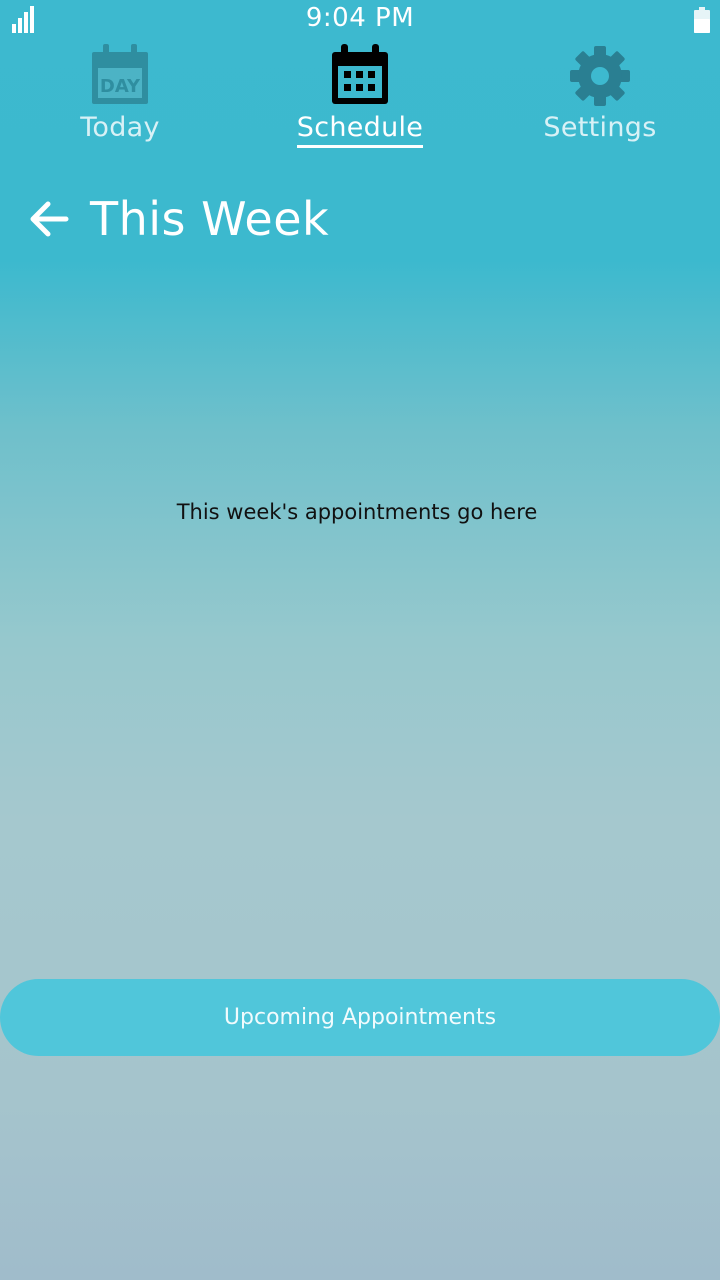  What do you see at coordinates (360, 130) in the screenshot?
I see `tab-label: Schedule` at bounding box center [360, 130].